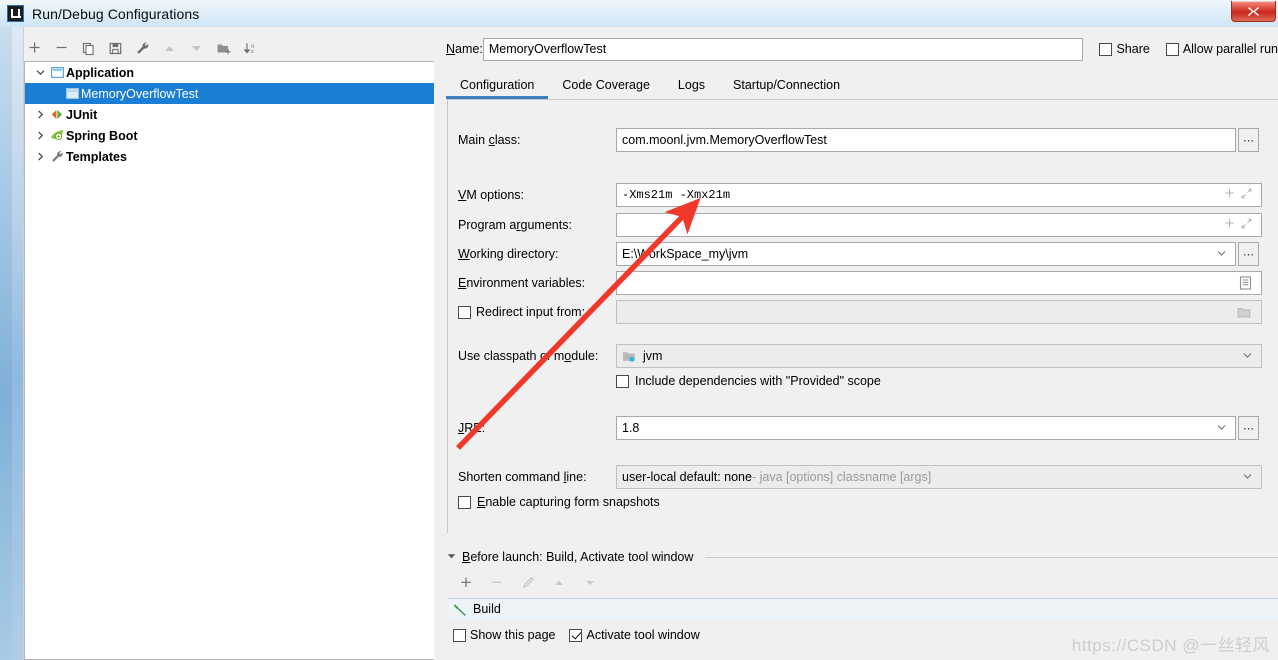 This screenshot has width=1278, height=660. I want to click on vm-options-label: VM options:, so click(491, 195).